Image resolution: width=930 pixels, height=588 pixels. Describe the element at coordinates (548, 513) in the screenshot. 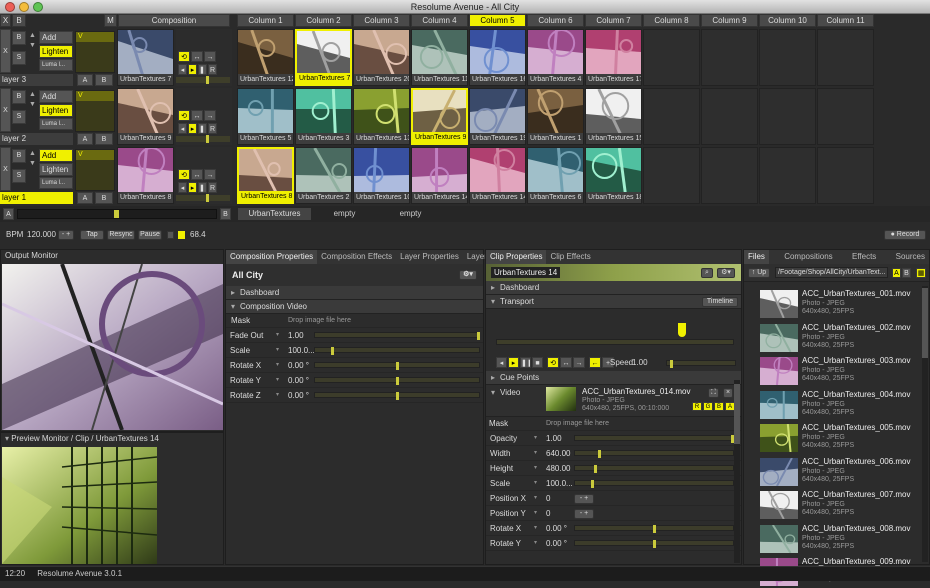

I see `param-value: 0` at that location.